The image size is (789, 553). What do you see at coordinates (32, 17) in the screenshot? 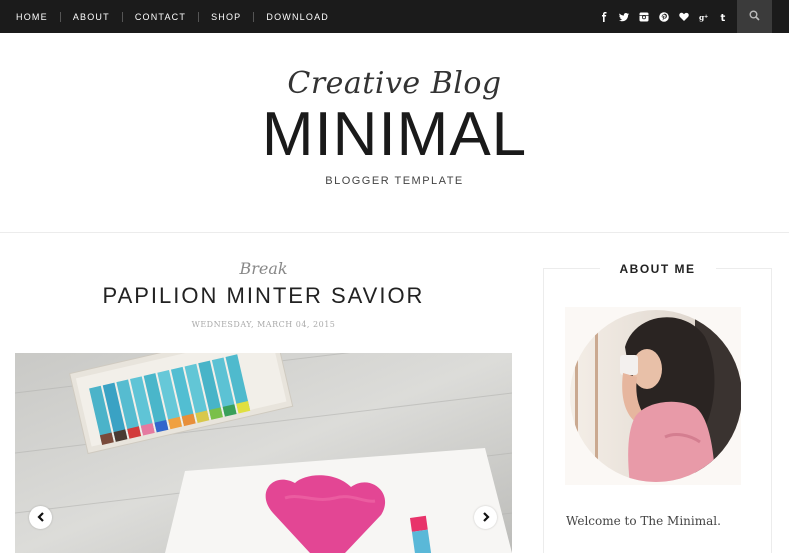
I see `nav-home: HOME` at bounding box center [32, 17].